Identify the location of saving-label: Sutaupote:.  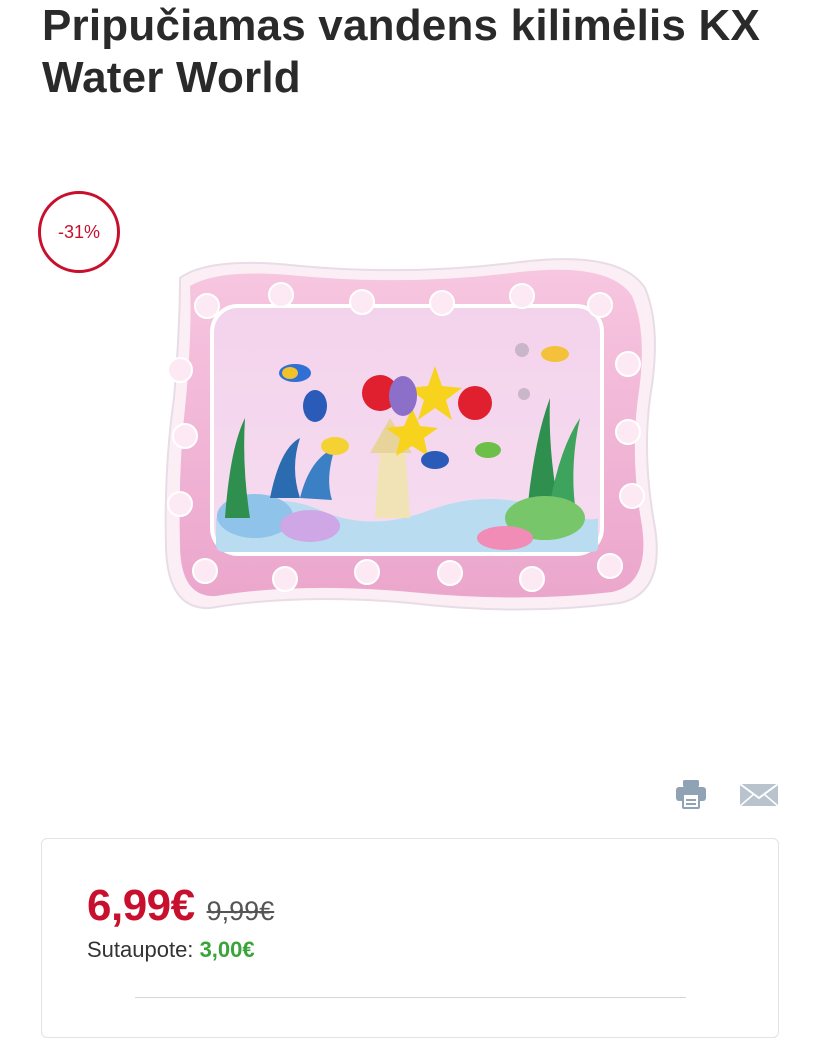
(140, 949).